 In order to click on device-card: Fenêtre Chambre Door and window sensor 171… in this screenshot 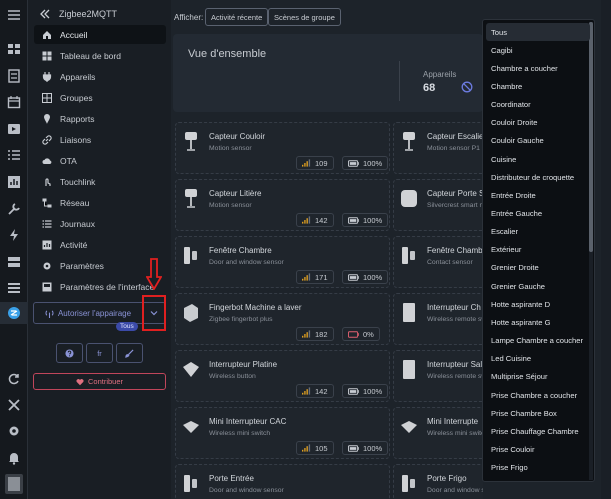, I will do `click(282, 262)`.